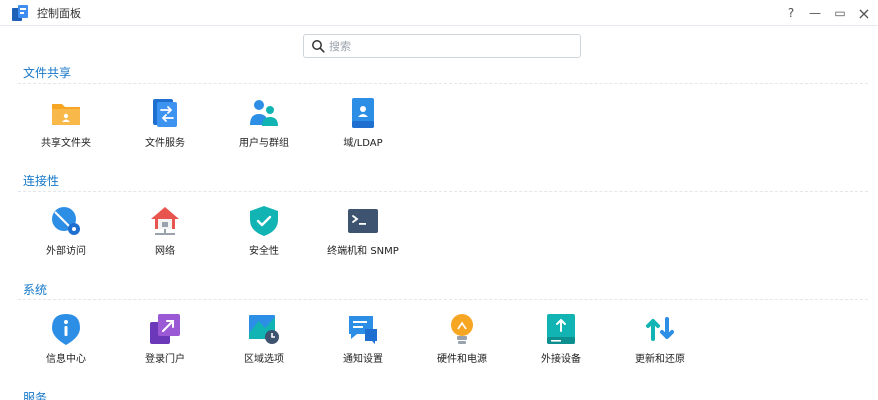 Image resolution: width=878 pixels, height=400 pixels. I want to click on control-panel-app-icon, so click(20, 13).